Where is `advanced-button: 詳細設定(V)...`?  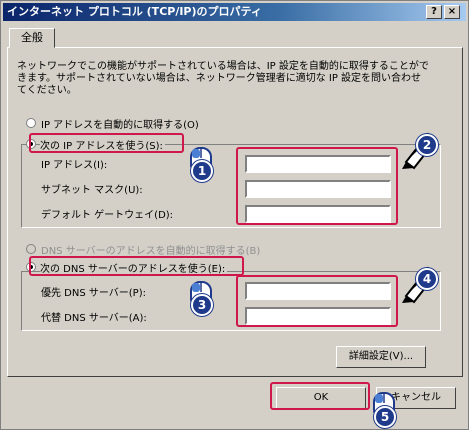
advanced-button: 詳細設定(V)... is located at coordinates (381, 357).